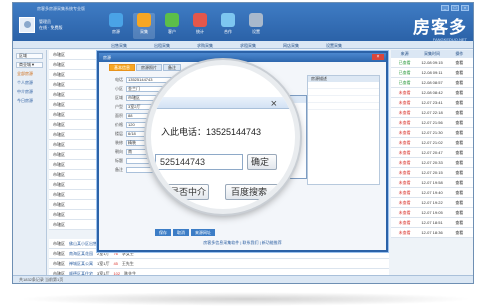  Describe the element at coordinates (205, 45) in the screenshot. I see `tab-buy: 求购采集` at that location.